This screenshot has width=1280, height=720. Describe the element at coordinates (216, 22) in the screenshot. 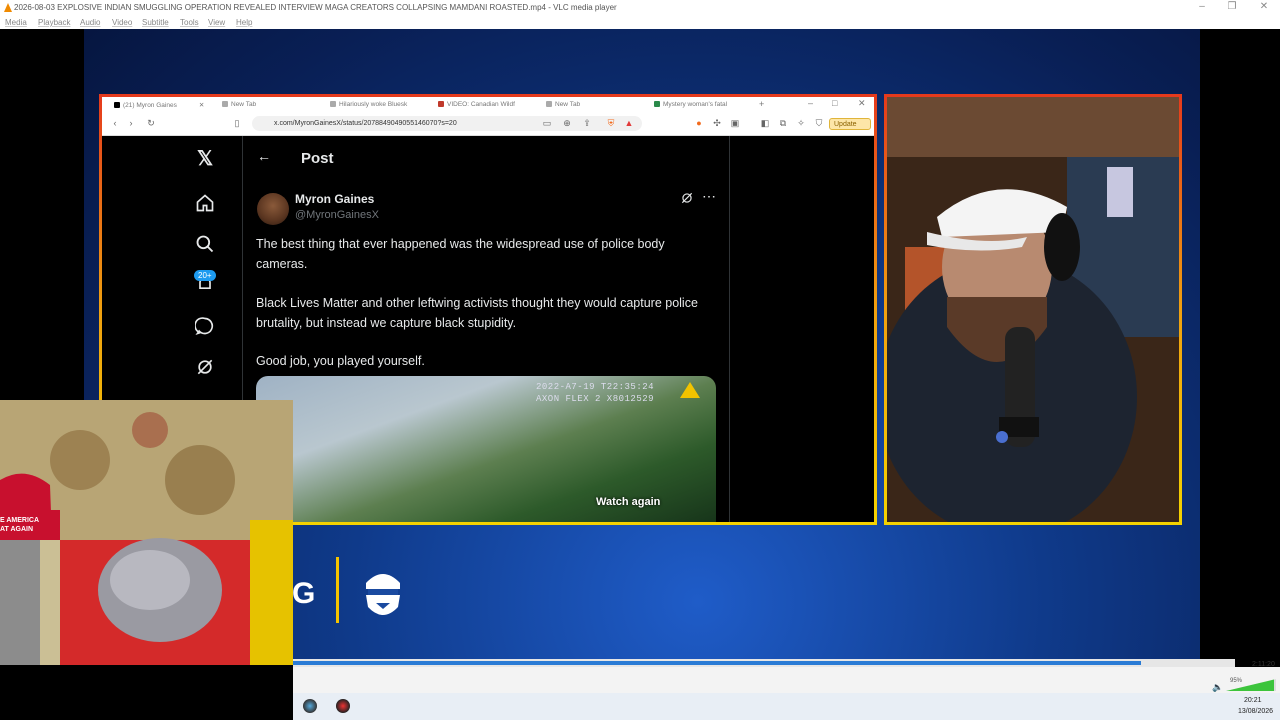

I see `menu-view: View` at that location.